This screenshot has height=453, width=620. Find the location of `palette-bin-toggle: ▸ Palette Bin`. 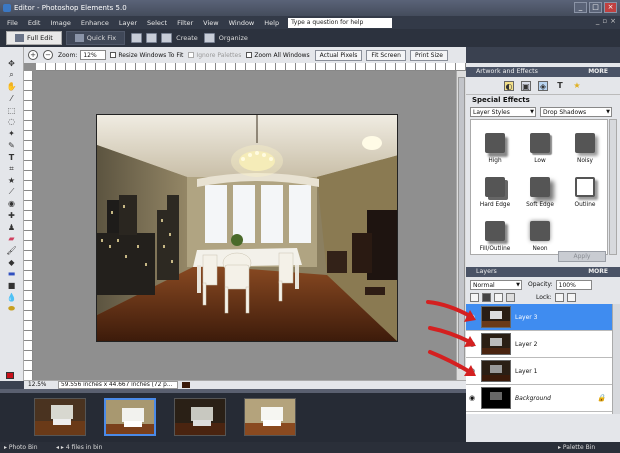

palette-bin-toggle: ▸ Palette Bin is located at coordinates (576, 447).